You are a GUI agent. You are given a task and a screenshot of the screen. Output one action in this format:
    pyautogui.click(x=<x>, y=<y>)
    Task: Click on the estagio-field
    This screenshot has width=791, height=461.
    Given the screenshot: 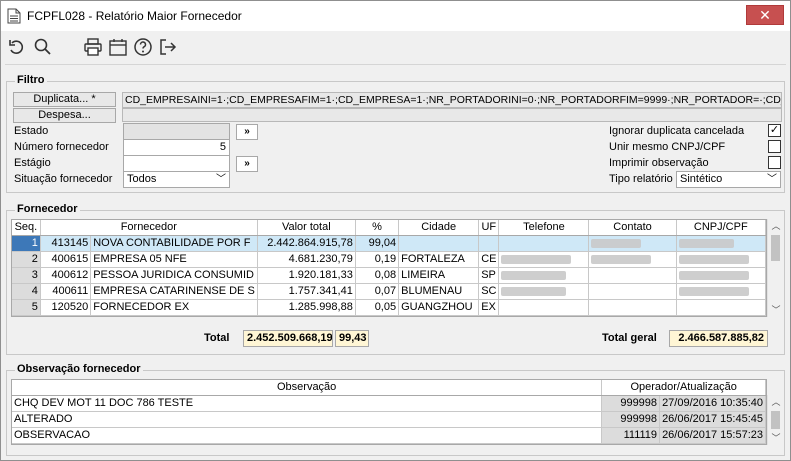 What is the action you would take?
    pyautogui.click(x=176, y=163)
    